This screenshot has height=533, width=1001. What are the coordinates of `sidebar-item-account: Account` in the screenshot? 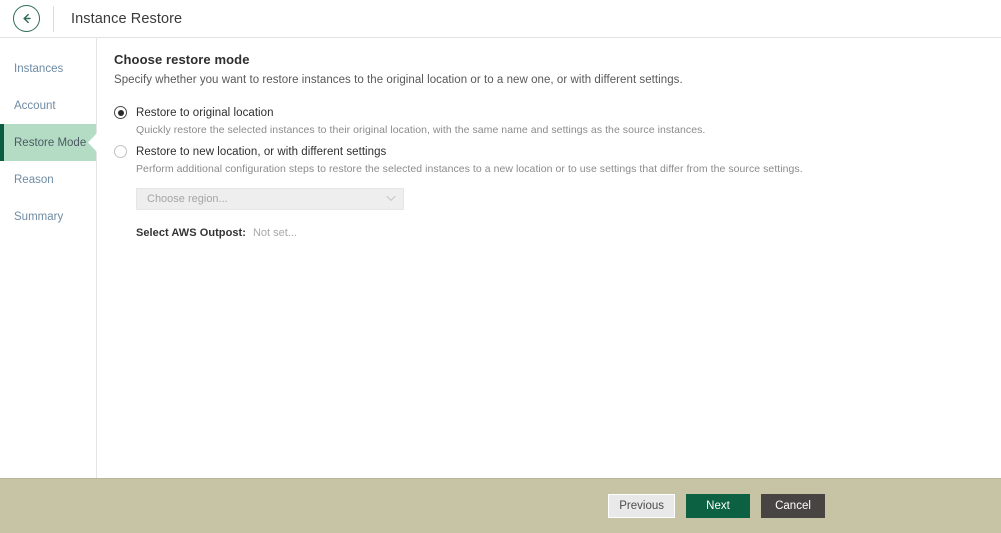 It's located at (48, 105).